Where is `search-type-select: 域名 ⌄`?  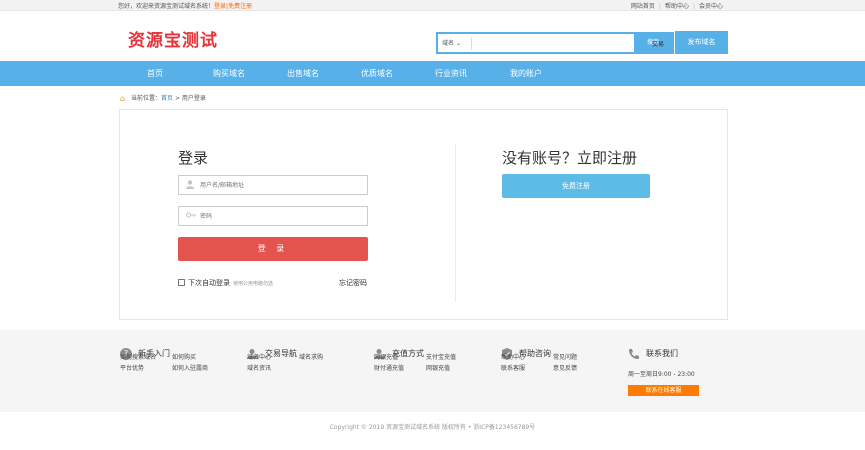 search-type-select: 域名 ⌄ is located at coordinates (456, 43).